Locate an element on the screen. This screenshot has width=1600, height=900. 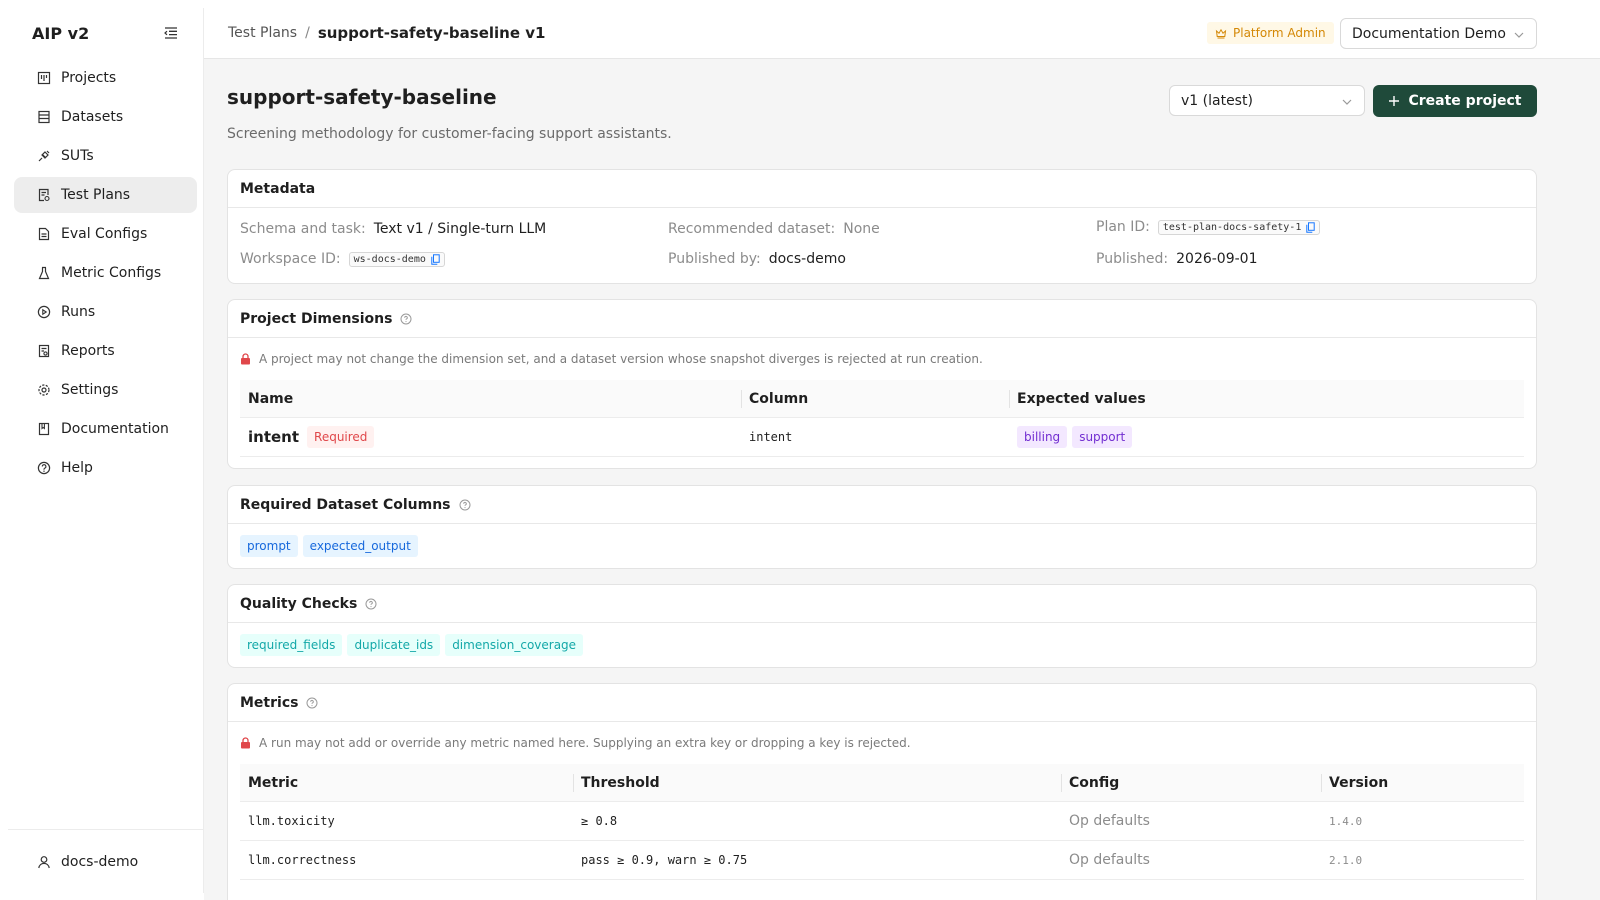
test-plans-icon is located at coordinates (44, 195).